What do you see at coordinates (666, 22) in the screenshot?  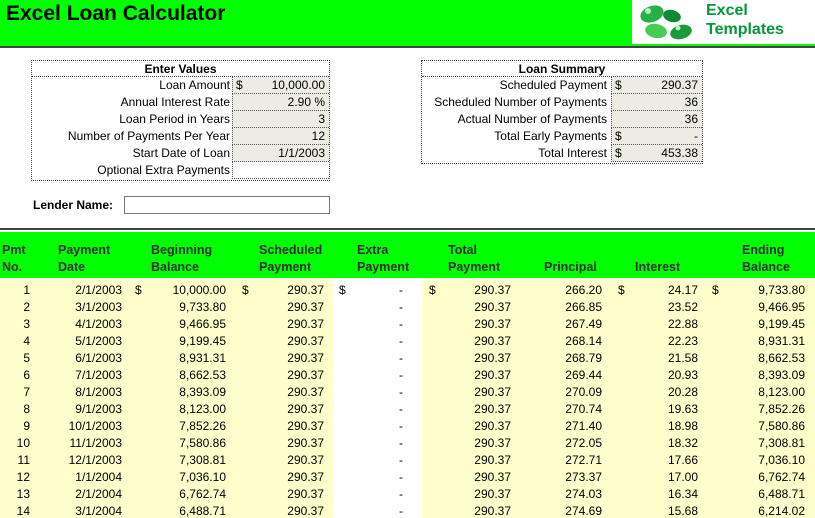 I see `swirl-logo-icon` at bounding box center [666, 22].